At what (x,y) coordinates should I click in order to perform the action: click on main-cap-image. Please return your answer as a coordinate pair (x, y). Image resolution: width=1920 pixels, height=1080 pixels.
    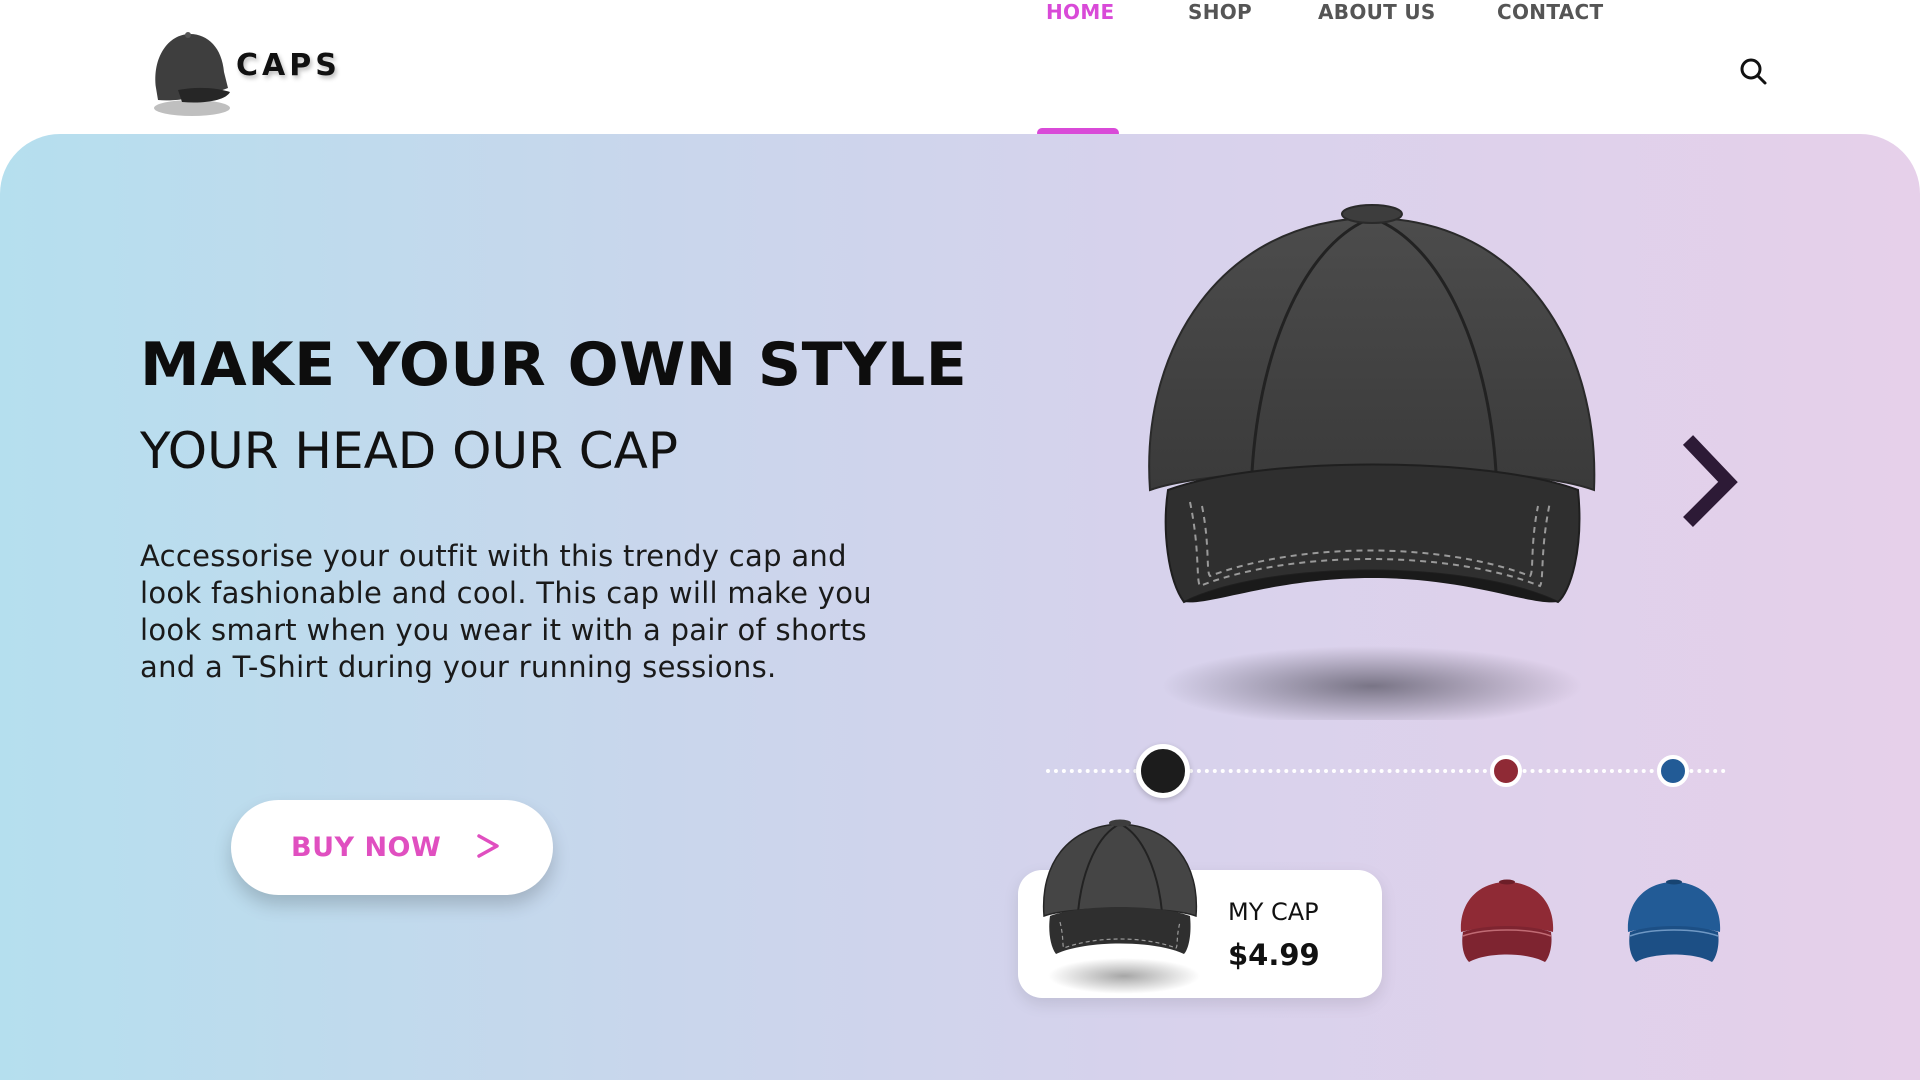
    Looking at the image, I should click on (1372, 462).